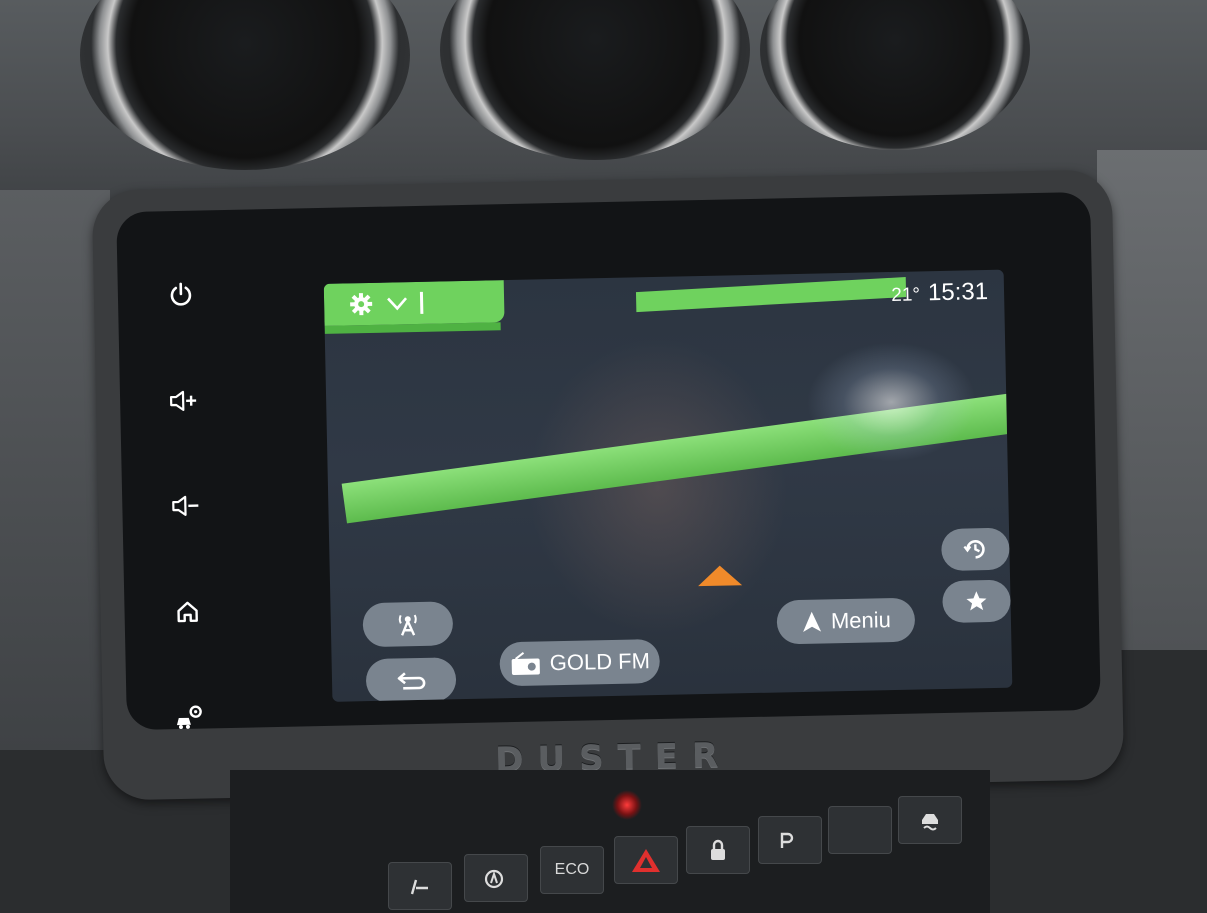 The height and width of the screenshot is (913, 1207). I want to click on radio-source-button, so click(408, 624).